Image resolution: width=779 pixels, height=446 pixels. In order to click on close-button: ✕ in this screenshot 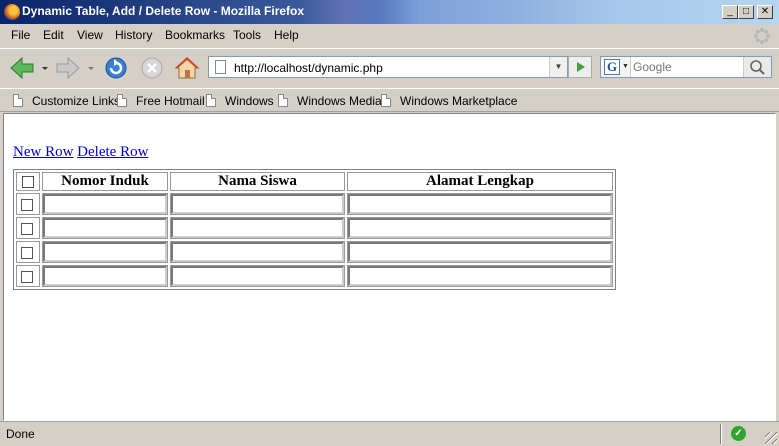, I will do `click(765, 12)`.